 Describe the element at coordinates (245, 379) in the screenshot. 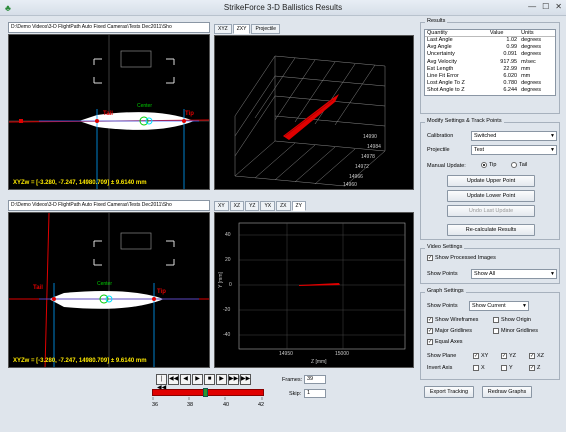

I see `fast-forward-button: ▶▶` at that location.